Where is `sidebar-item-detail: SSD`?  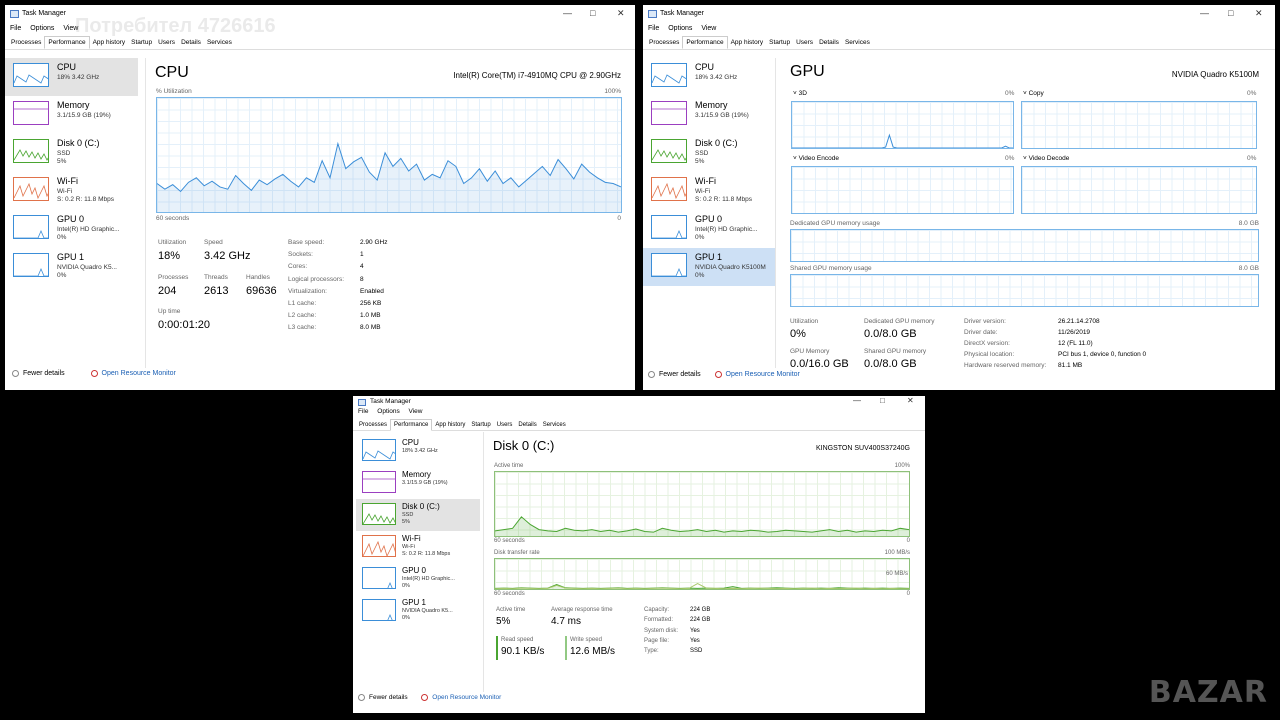 sidebar-item-detail: SSD is located at coordinates (702, 153).